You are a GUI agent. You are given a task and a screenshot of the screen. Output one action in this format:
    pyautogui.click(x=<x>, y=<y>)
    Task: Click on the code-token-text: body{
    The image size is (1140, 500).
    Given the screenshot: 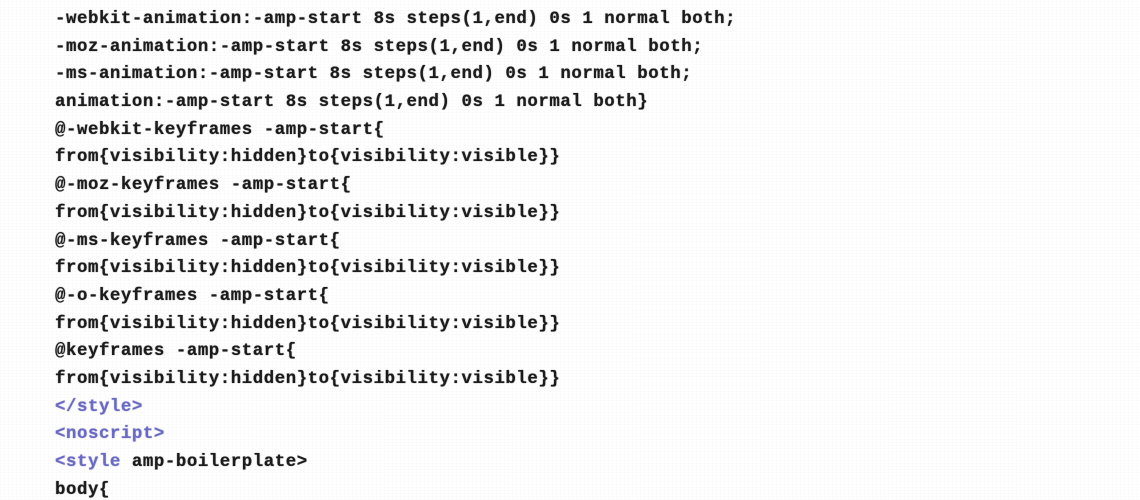 What is the action you would take?
    pyautogui.click(x=82, y=490)
    